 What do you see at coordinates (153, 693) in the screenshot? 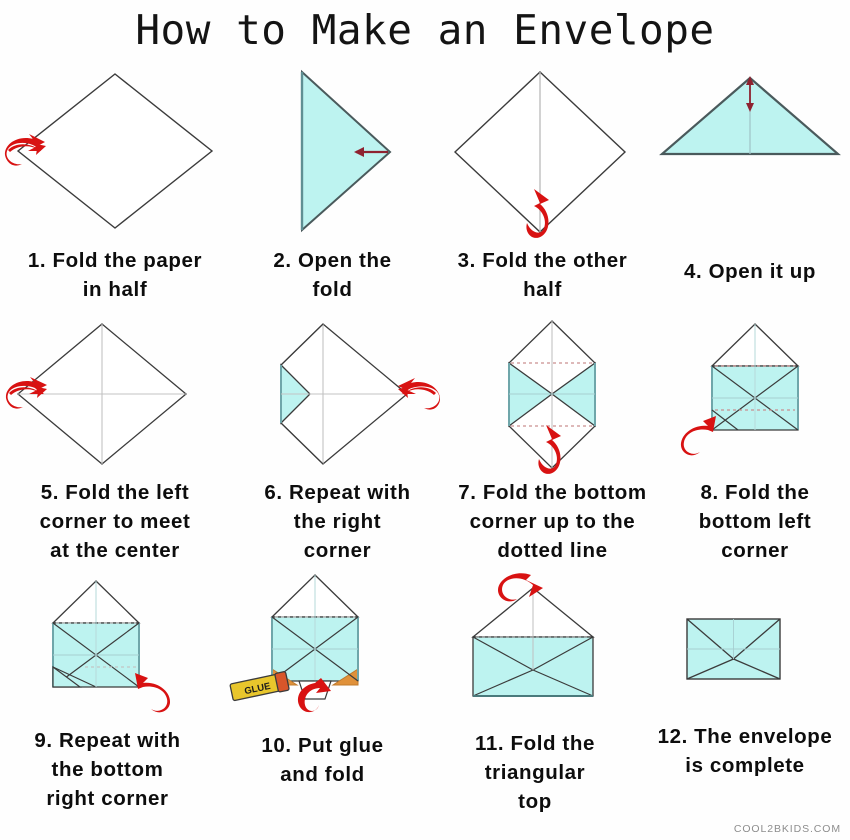
I see `curl-up-right-arrow-icon` at bounding box center [153, 693].